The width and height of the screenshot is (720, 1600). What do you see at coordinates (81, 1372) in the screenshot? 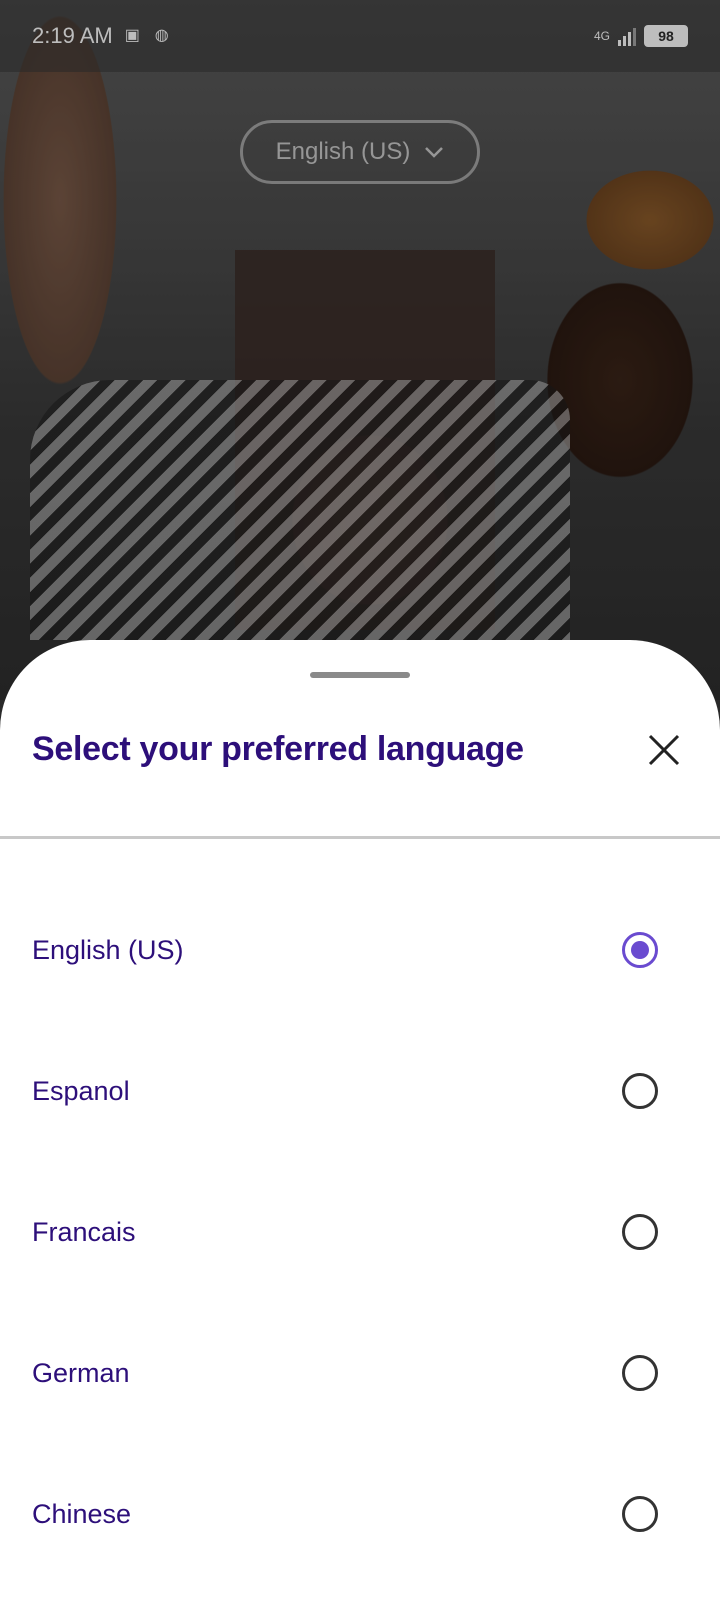
I see `language-option-label: German` at bounding box center [81, 1372].